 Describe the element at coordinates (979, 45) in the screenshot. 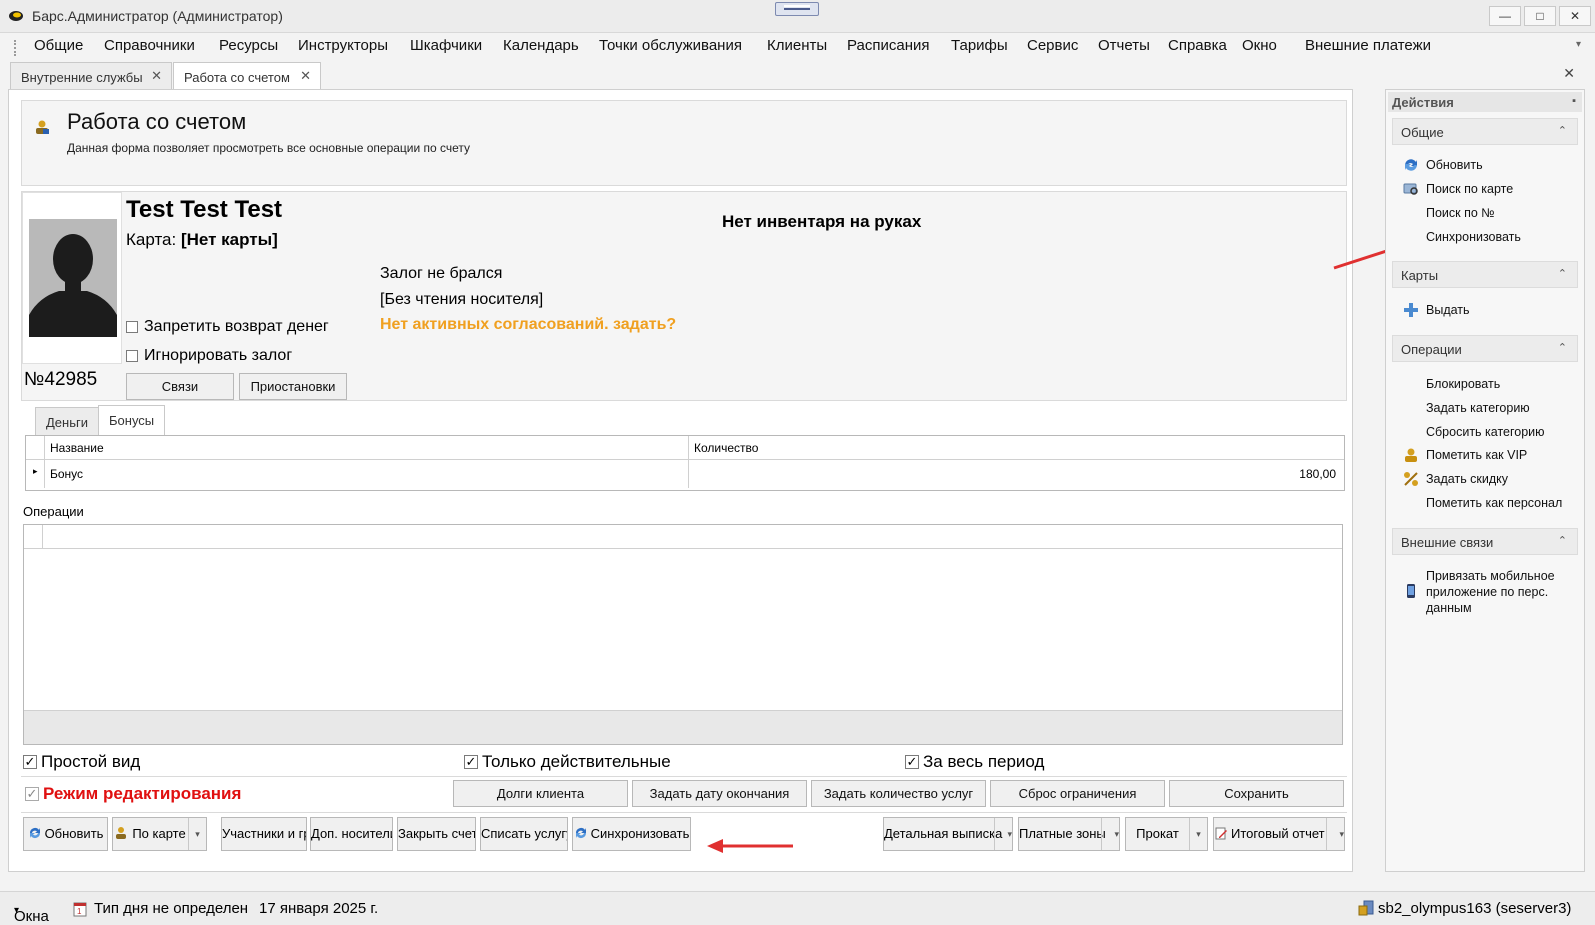

I see `menu-tariffs: Тарифы` at that location.